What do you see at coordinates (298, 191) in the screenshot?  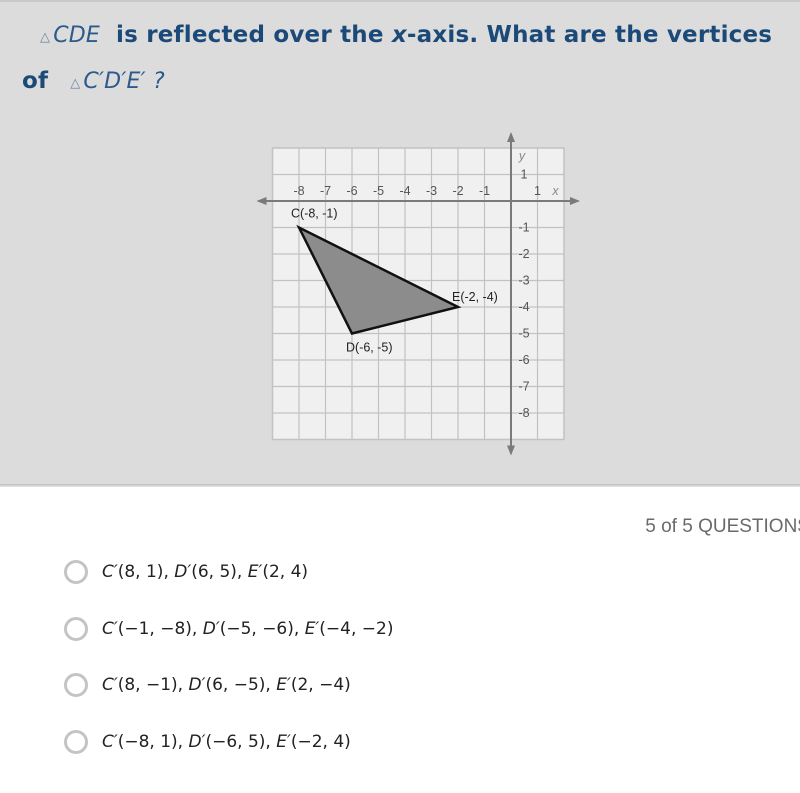 I see `x-tick-label: -8` at bounding box center [298, 191].